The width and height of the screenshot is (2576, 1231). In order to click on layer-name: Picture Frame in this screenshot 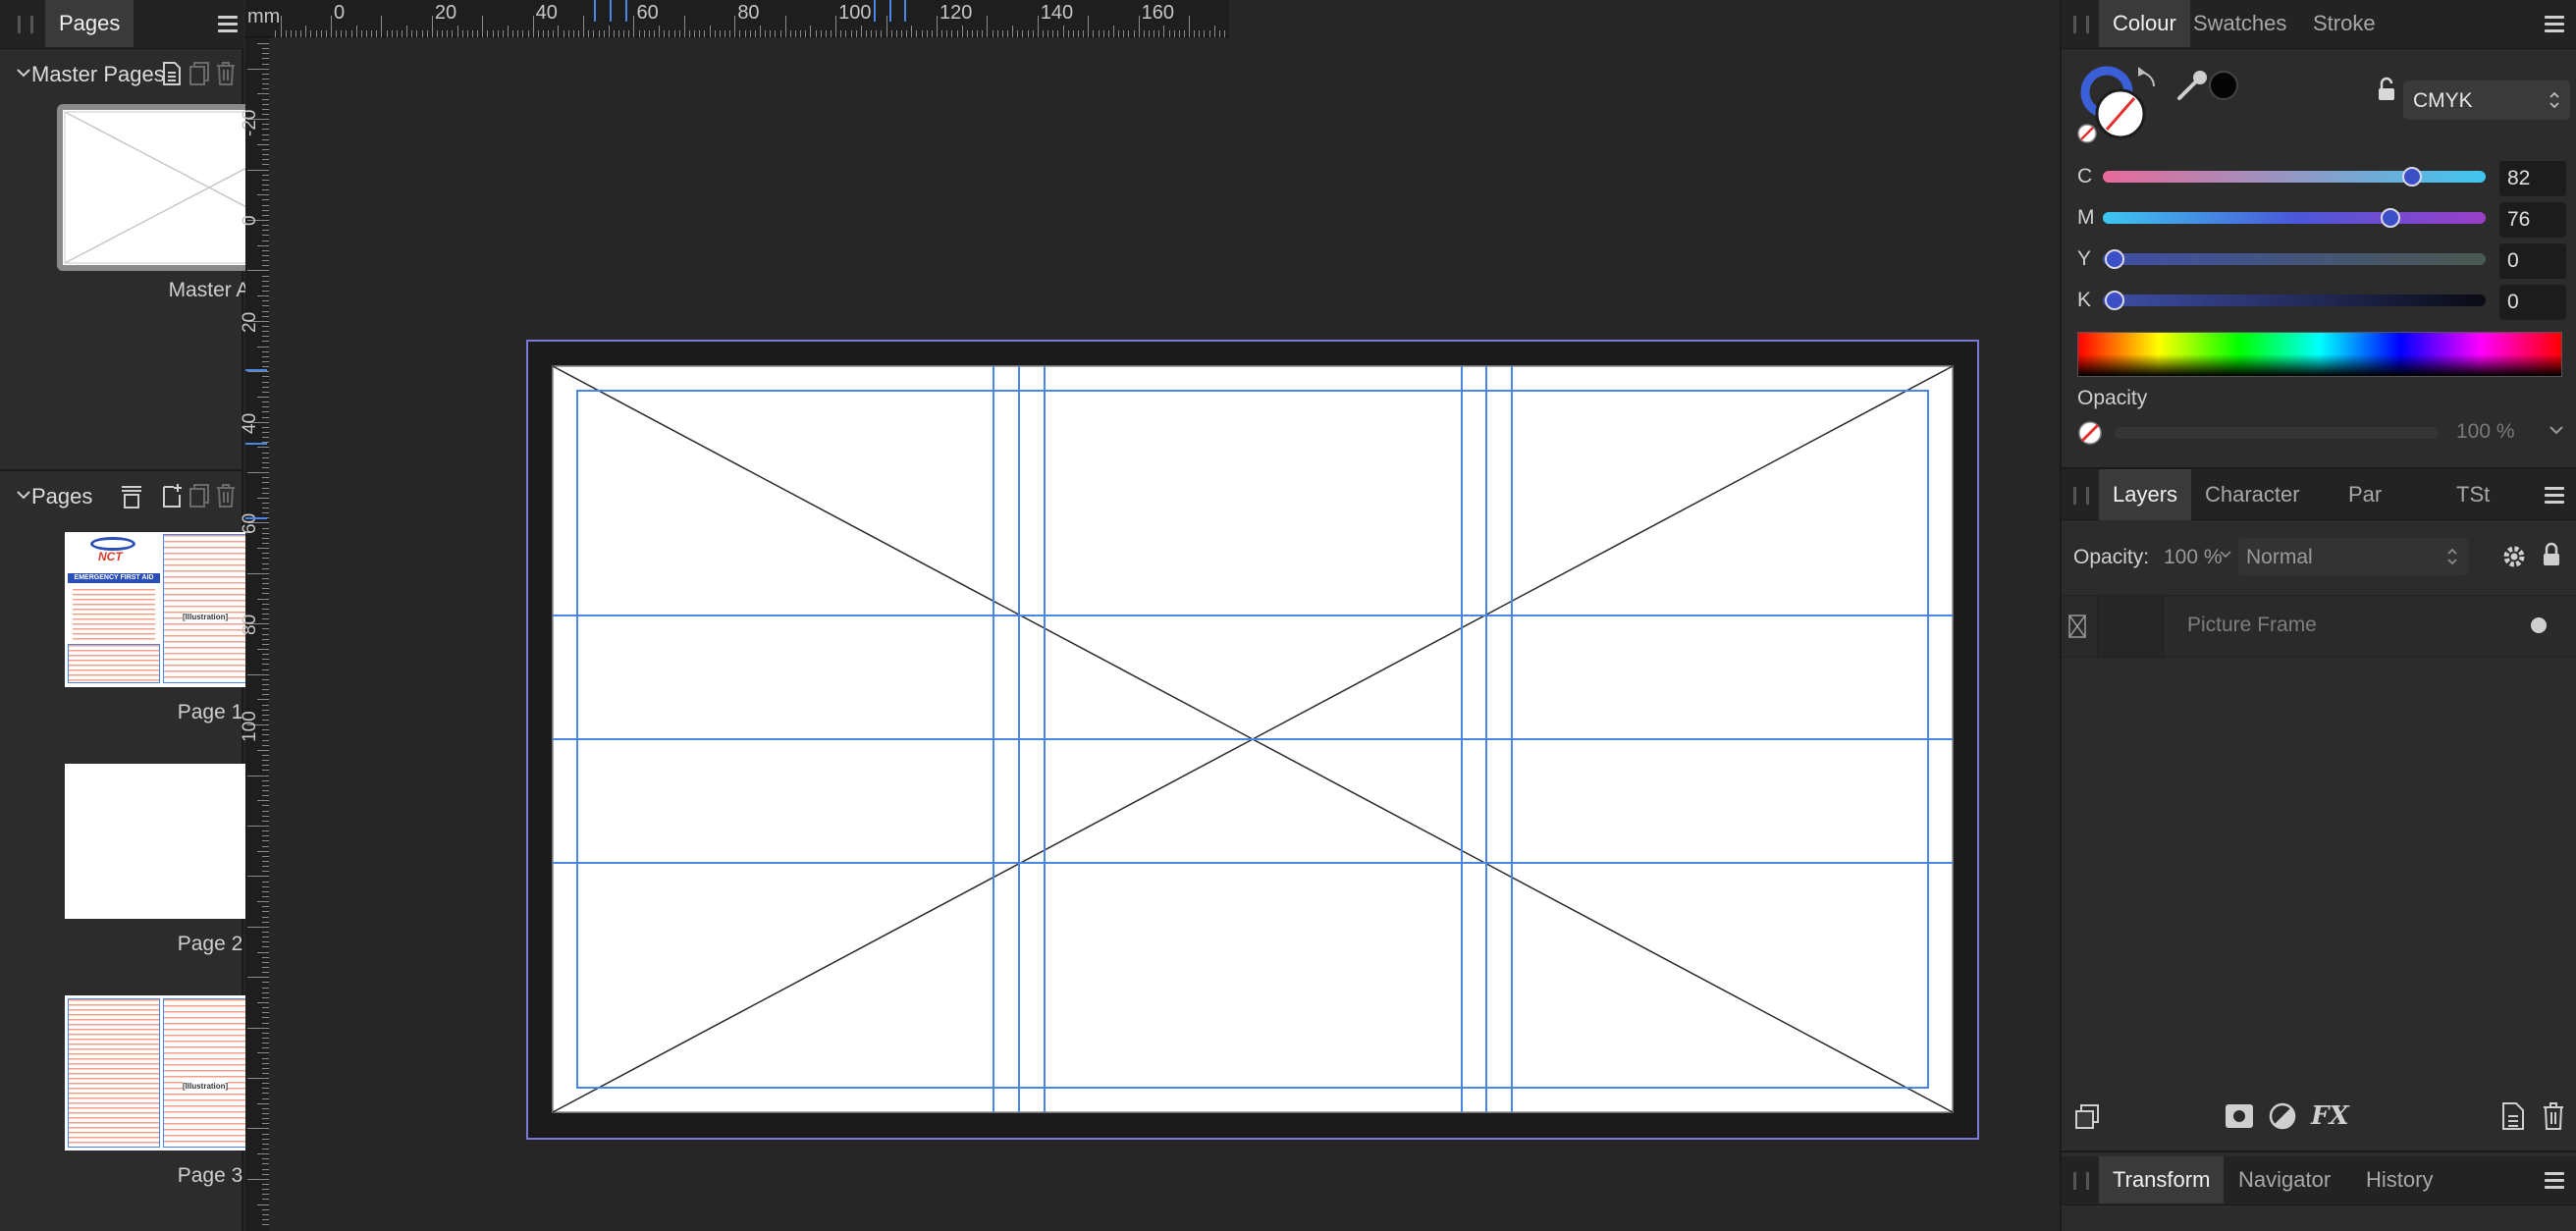, I will do `click(2252, 625)`.